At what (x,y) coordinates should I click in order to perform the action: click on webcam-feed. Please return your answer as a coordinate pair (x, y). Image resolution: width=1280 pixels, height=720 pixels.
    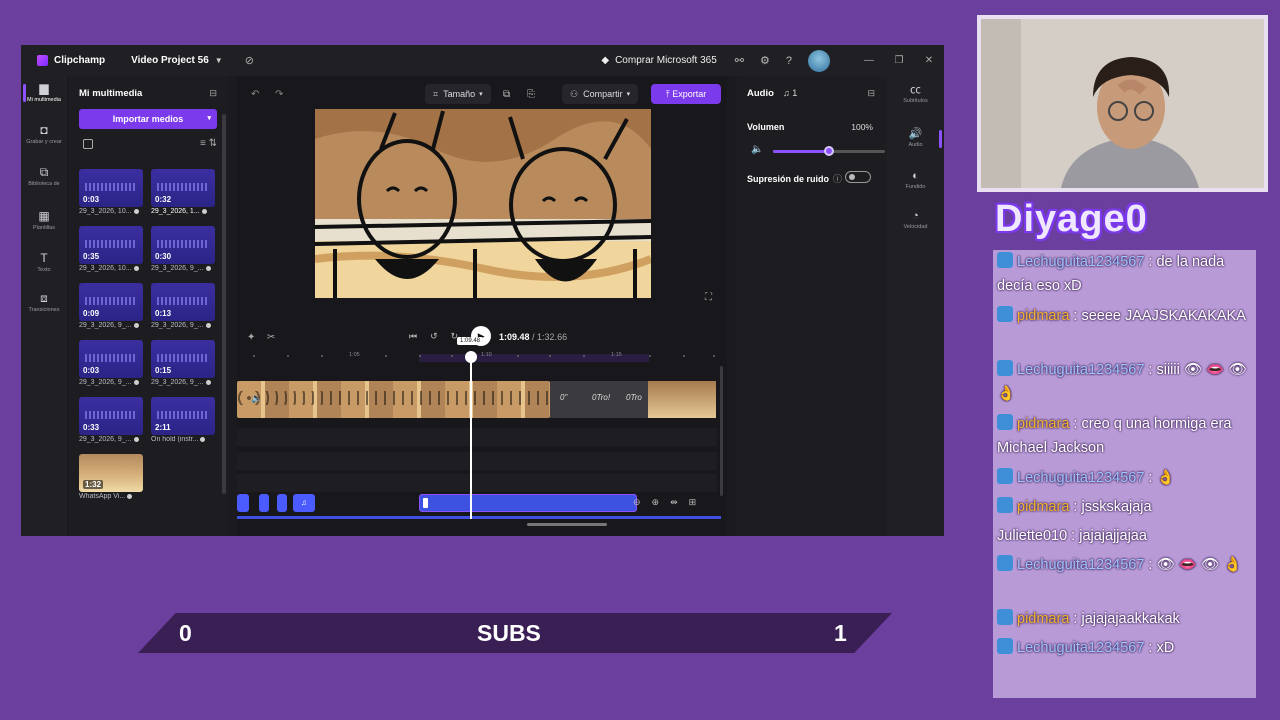
    Looking at the image, I should click on (1122, 103).